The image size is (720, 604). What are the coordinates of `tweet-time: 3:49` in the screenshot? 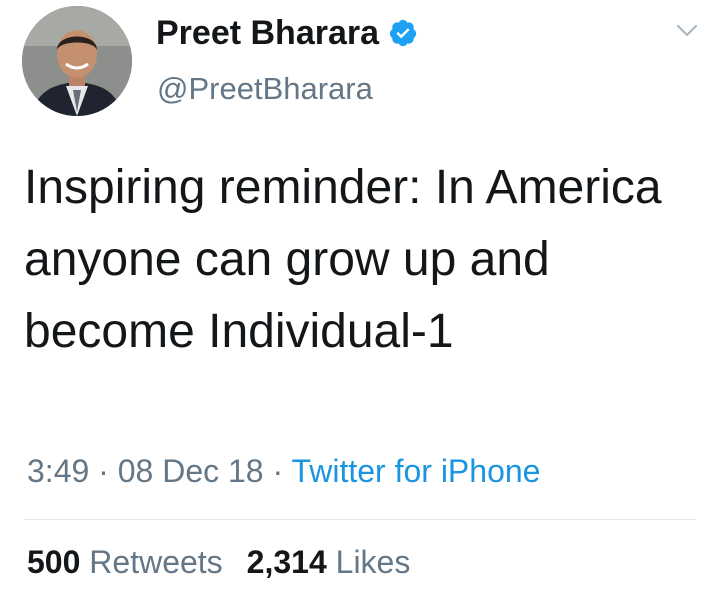 It's located at (58, 471).